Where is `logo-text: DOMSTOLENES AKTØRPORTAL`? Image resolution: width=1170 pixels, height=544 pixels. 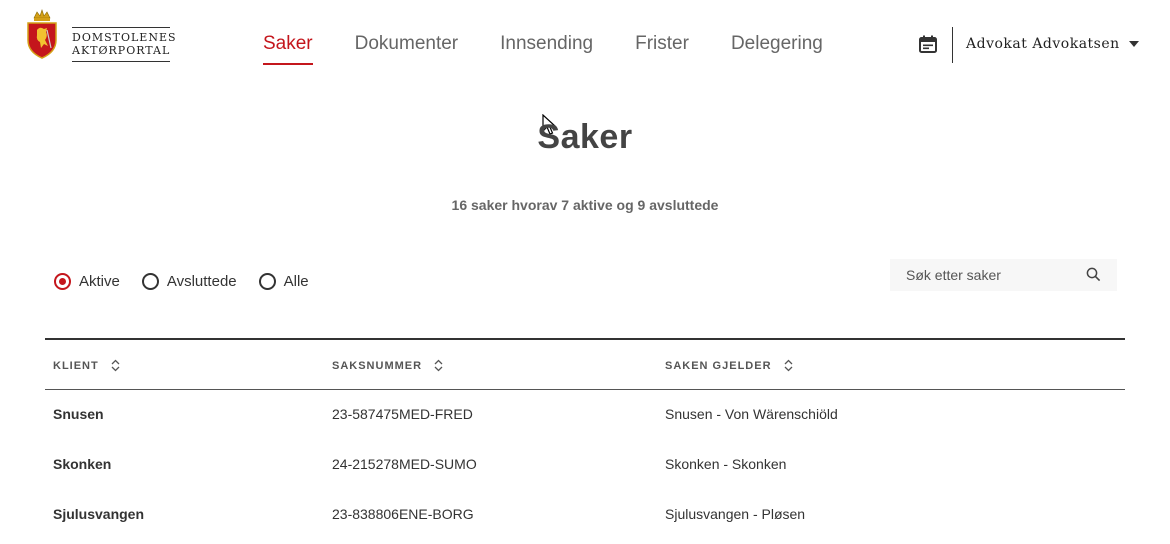
logo-text: DOMSTOLENES AKTØRPORTAL is located at coordinates (124, 44).